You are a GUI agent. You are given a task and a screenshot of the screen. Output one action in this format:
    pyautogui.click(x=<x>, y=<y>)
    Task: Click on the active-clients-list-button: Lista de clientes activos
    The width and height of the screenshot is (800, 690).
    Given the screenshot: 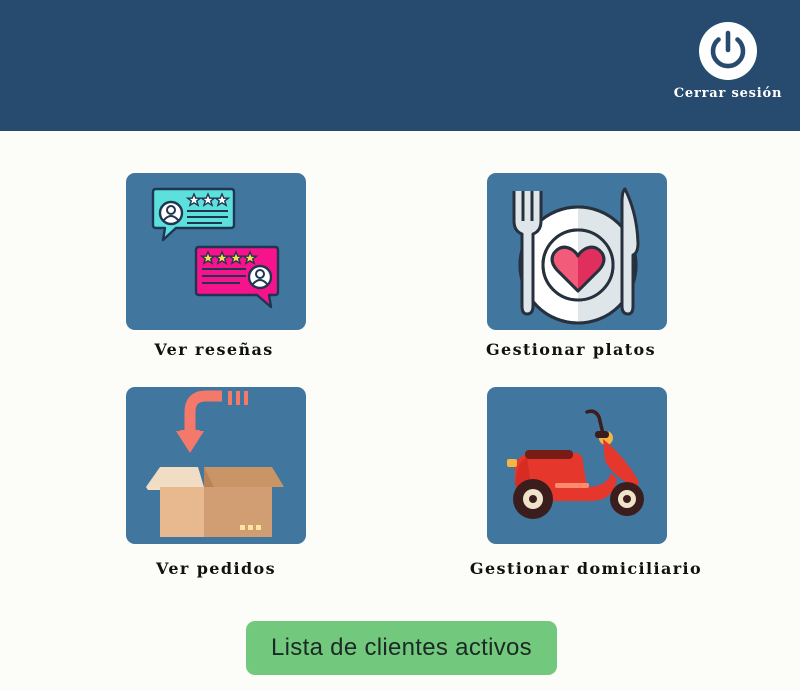 What is the action you would take?
    pyautogui.click(x=401, y=648)
    